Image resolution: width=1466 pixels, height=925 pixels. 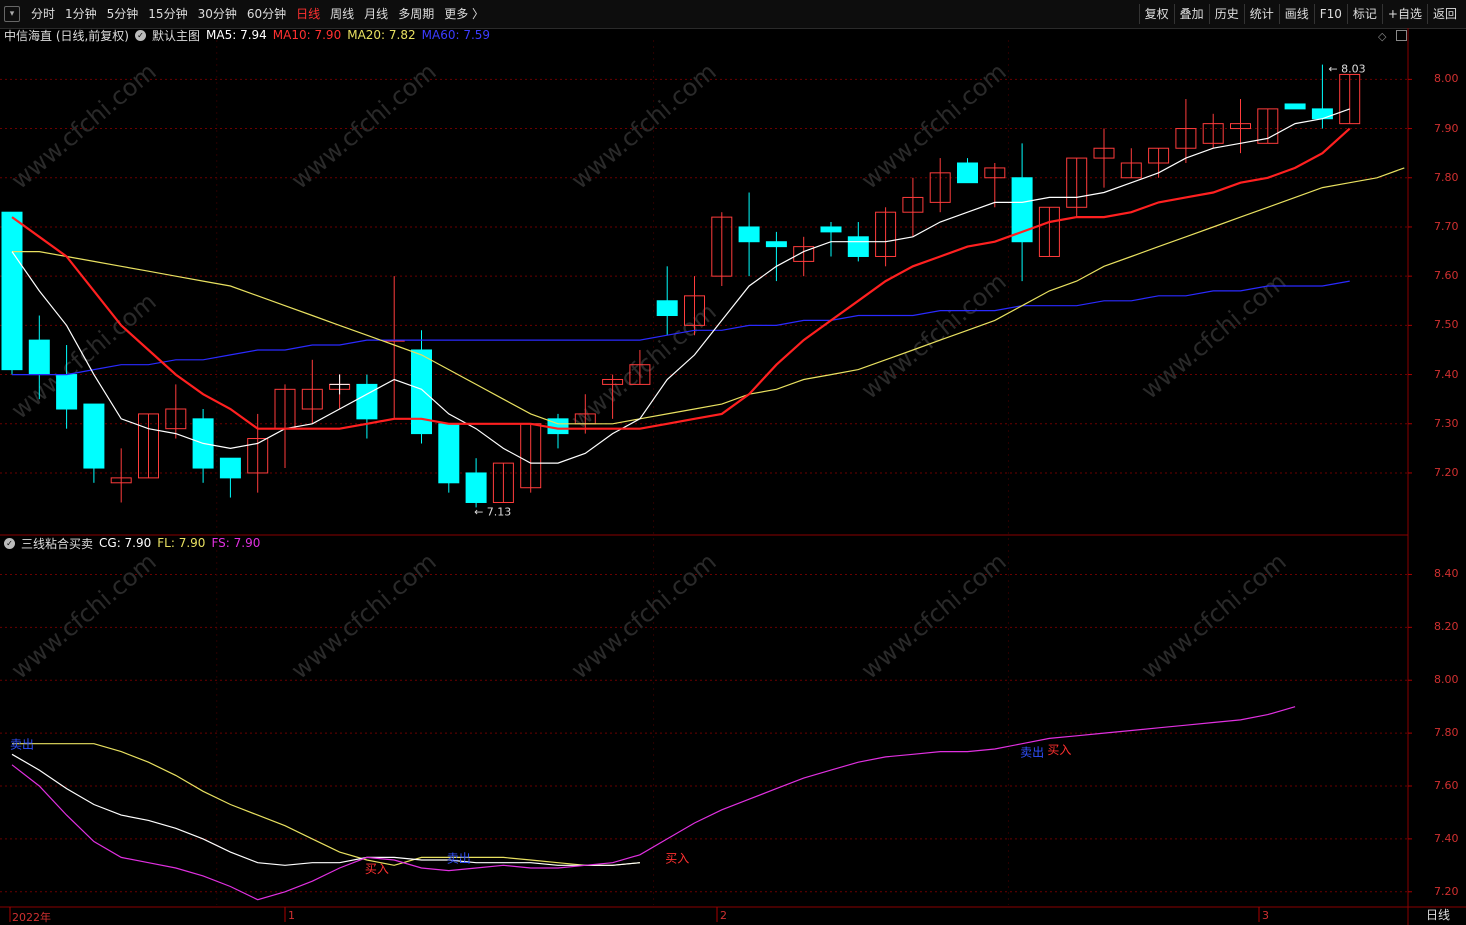 What do you see at coordinates (1446, 472) in the screenshot?
I see `main-y-tick-label: 7.20` at bounding box center [1446, 472].